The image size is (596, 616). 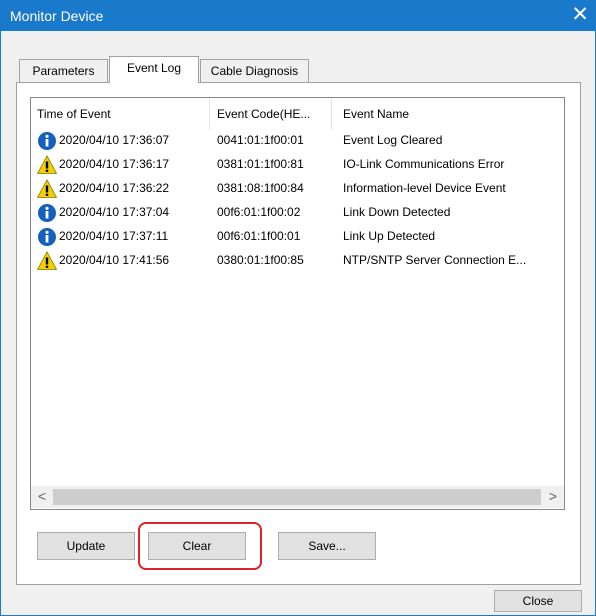 What do you see at coordinates (254, 70) in the screenshot?
I see `tab-cable-diagnosis: Cable Diagnosis` at bounding box center [254, 70].